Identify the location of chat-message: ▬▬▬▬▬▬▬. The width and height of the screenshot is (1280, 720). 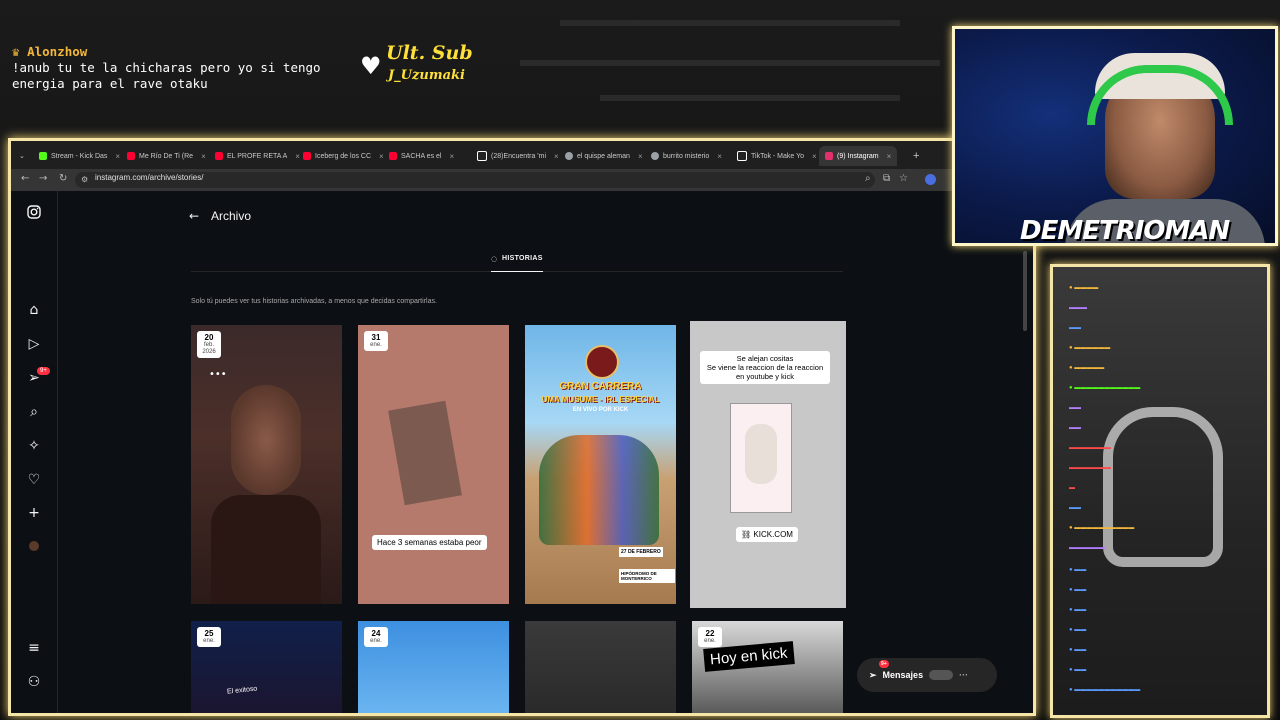
(1090, 468).